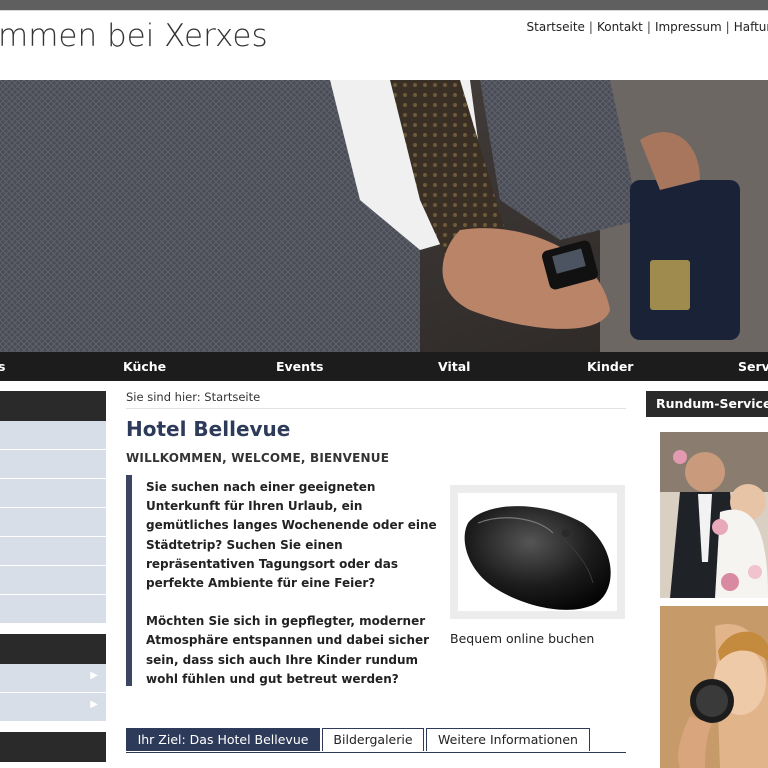  What do you see at coordinates (556, 27) in the screenshot?
I see `meta-link-startseite: Startseite` at bounding box center [556, 27].